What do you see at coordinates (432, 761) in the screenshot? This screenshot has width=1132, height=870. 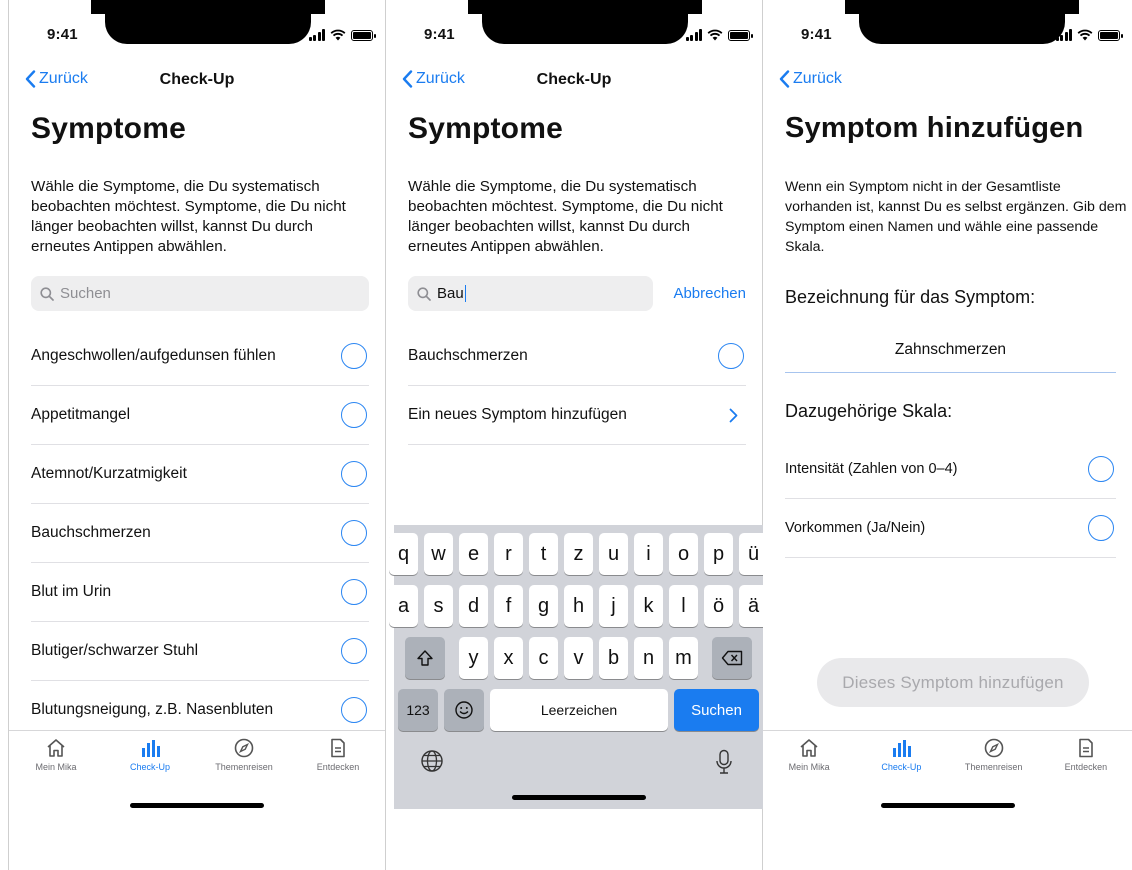 I see `globe-icon` at bounding box center [432, 761].